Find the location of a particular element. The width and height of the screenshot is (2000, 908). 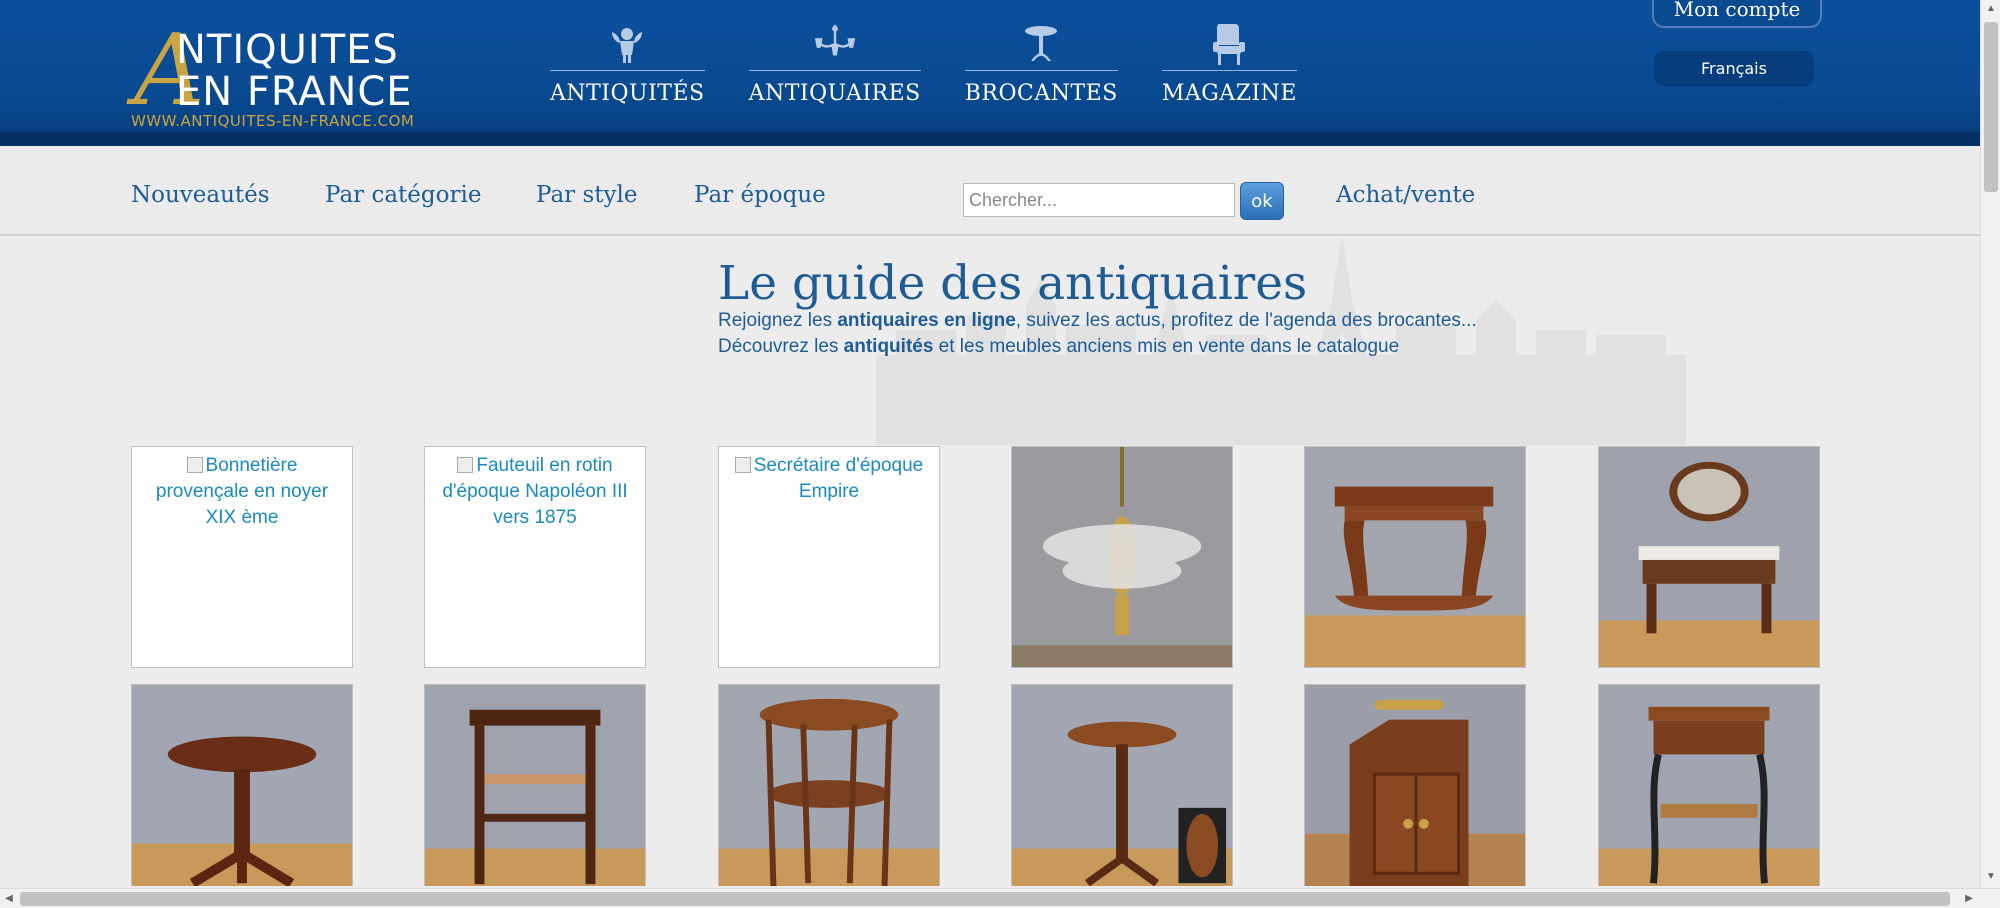

nav-label: ANTIQUAIRES is located at coordinates (834, 93).